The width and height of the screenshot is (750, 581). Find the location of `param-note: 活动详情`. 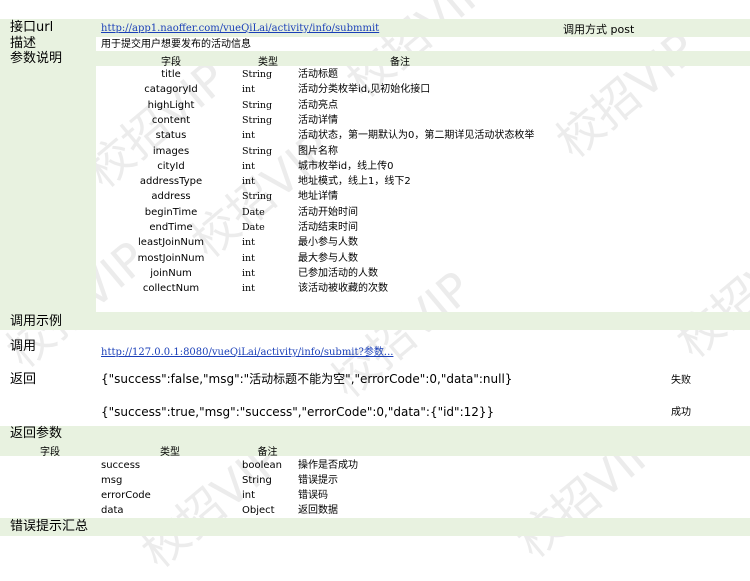

param-note: 活动详情 is located at coordinates (318, 120).